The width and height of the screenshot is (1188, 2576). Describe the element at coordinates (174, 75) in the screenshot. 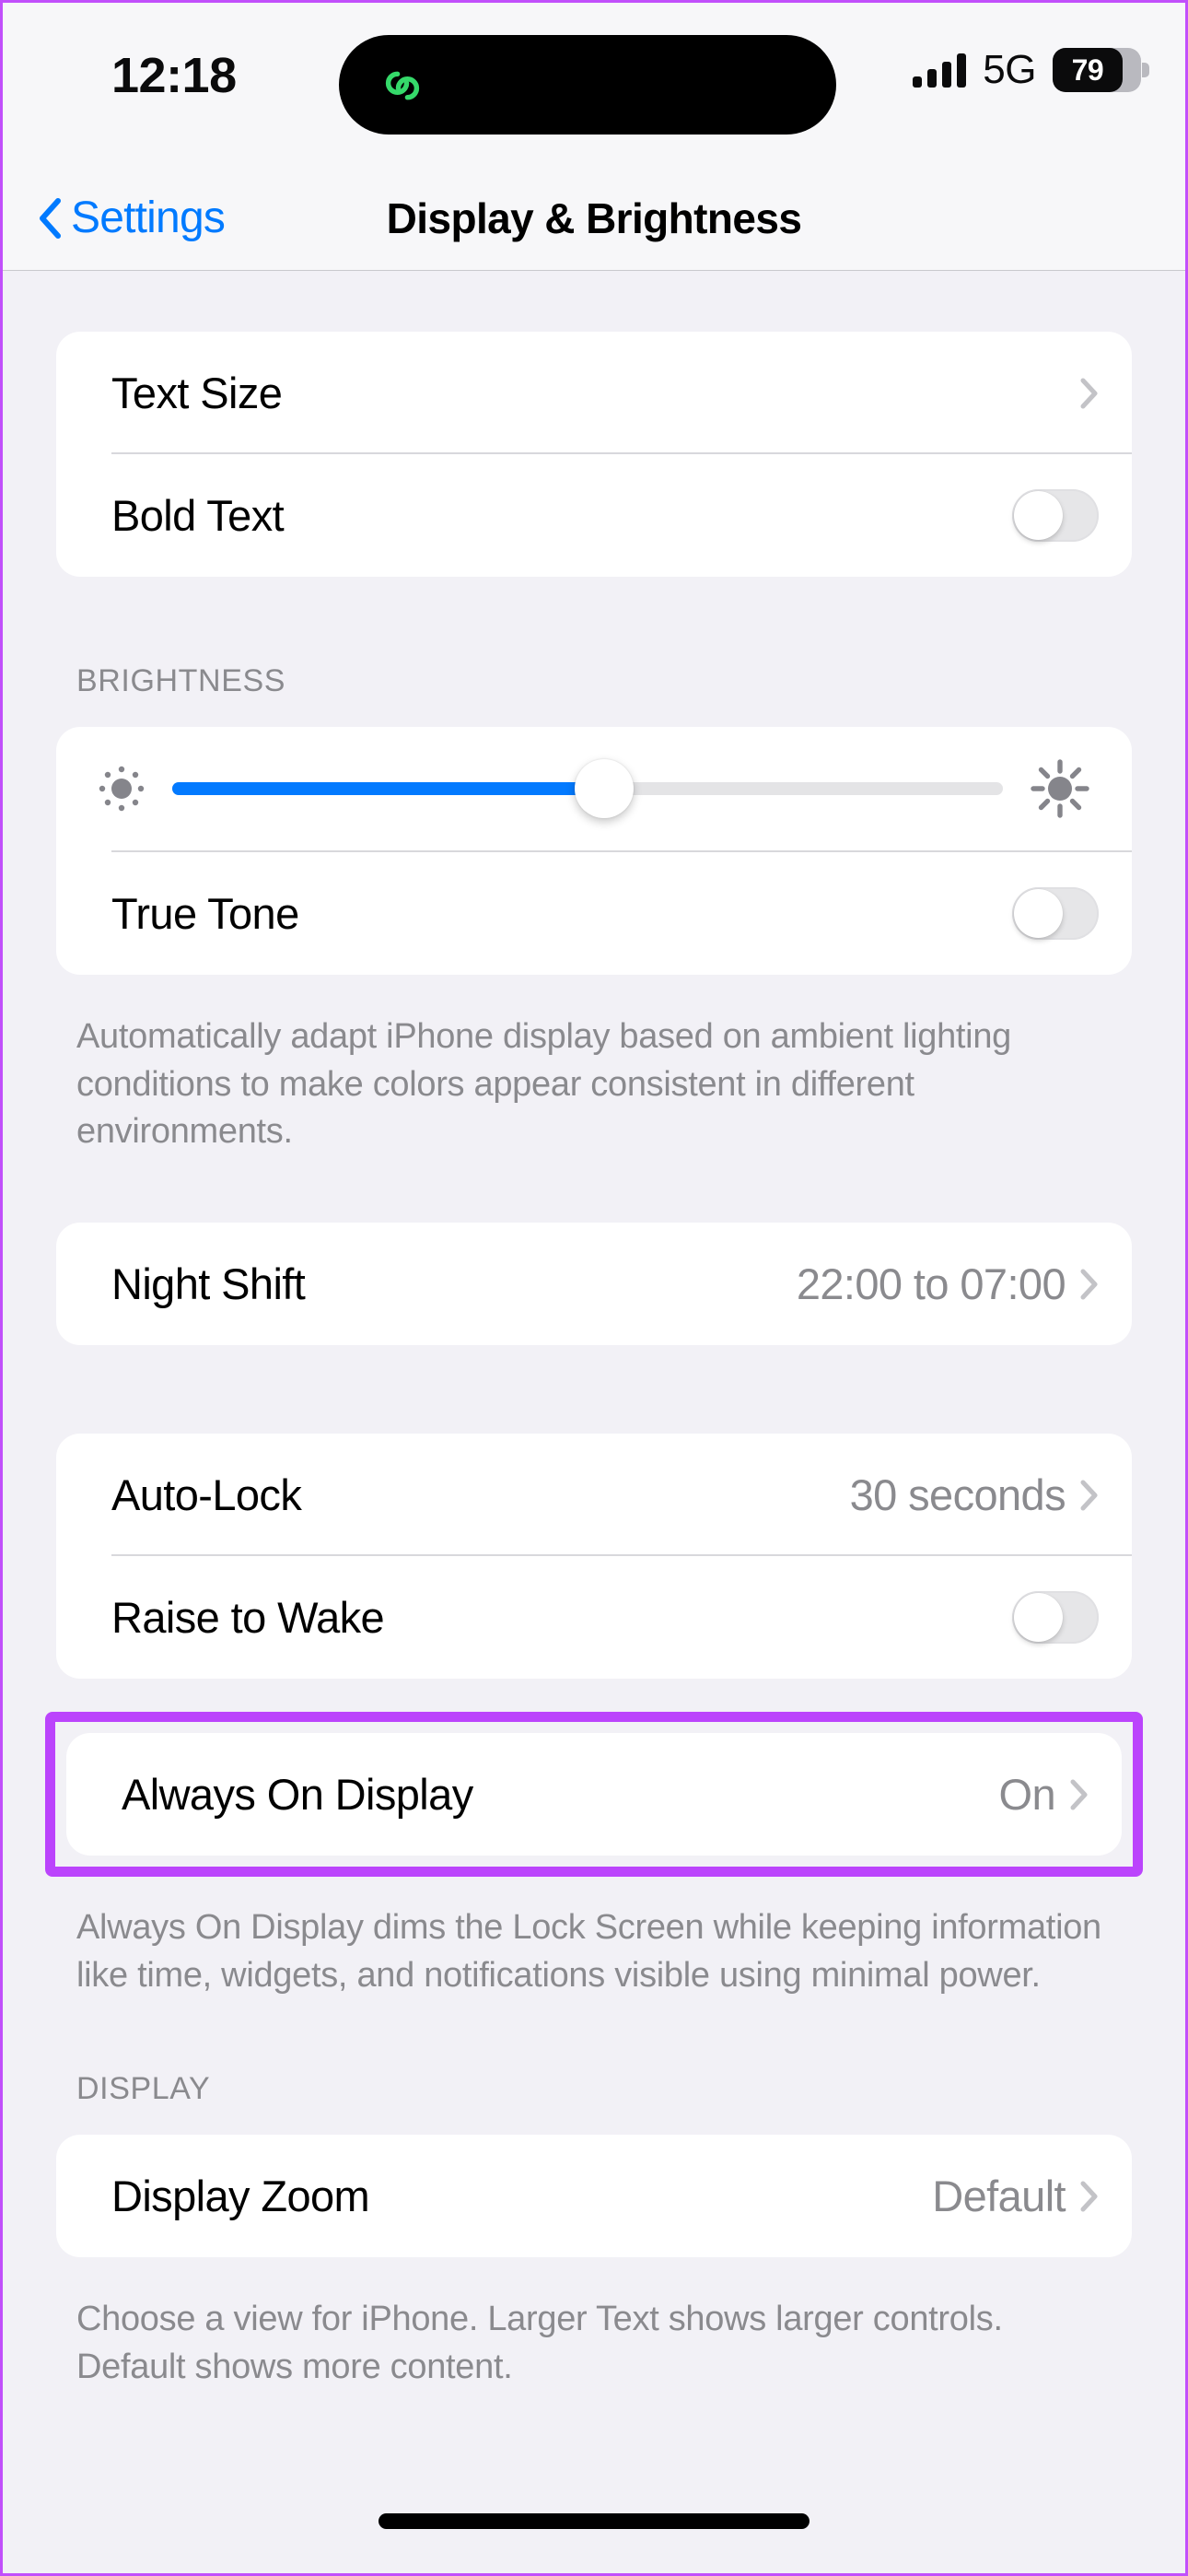

I see `status-clock: 12:18` at that location.